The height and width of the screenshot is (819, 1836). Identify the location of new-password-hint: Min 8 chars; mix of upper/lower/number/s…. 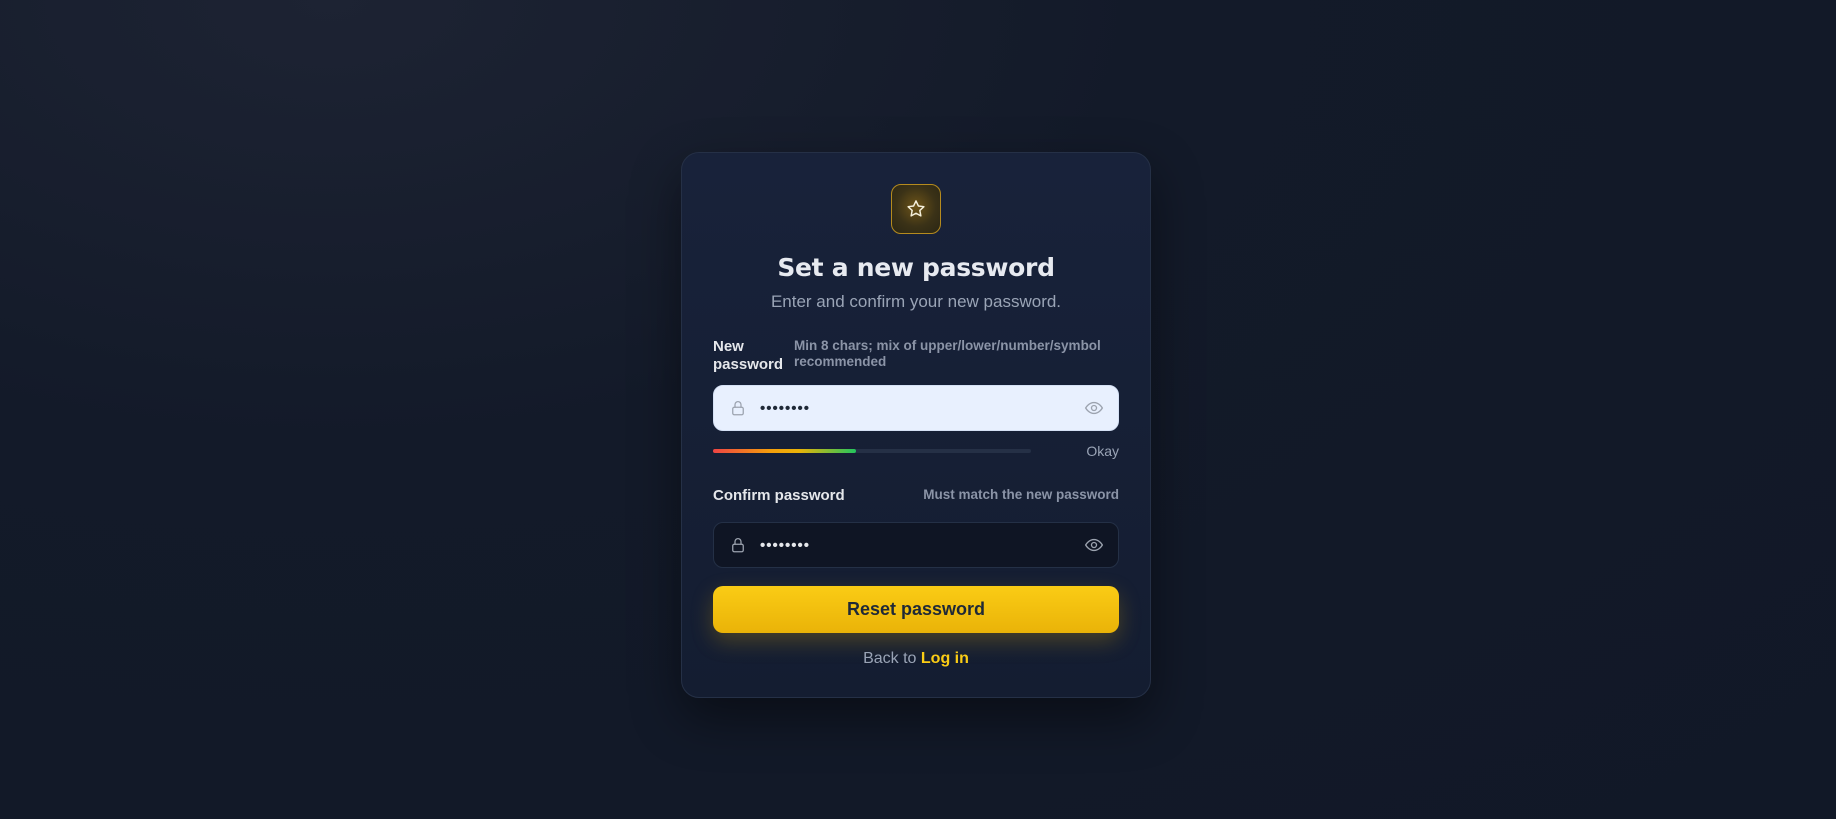
(947, 353).